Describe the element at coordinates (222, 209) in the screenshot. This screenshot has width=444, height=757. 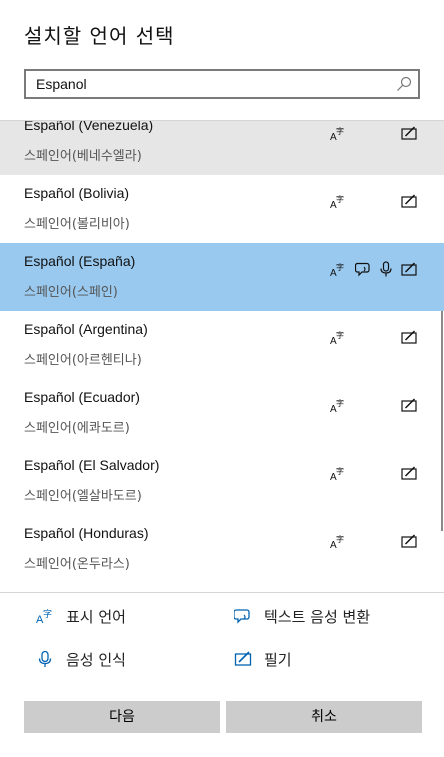
I see `language-list-item: Español (Bolivia) 스페인어(볼리비아) A 字` at that location.